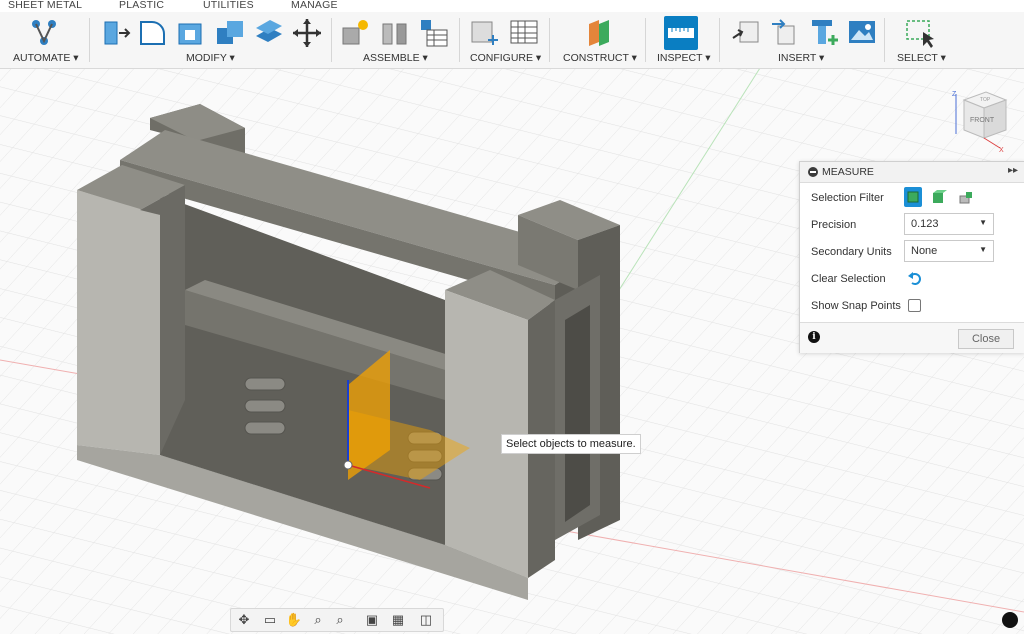 Image resolution: width=1024 pixels, height=634 pixels. What do you see at coordinates (269, 33) in the screenshot?
I see `offset-faces-icon` at bounding box center [269, 33].